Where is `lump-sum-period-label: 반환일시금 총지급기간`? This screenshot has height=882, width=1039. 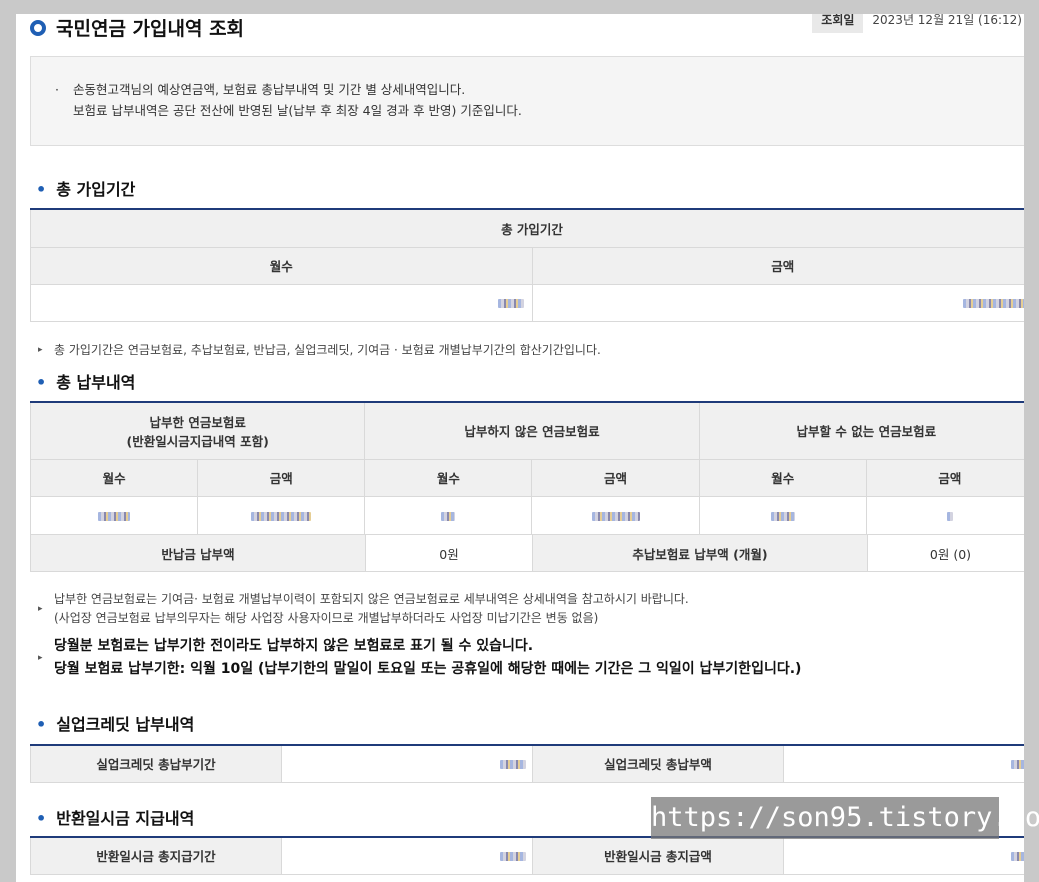
lump-sum-period-label: 반환일시금 총지급기간 is located at coordinates (156, 855).